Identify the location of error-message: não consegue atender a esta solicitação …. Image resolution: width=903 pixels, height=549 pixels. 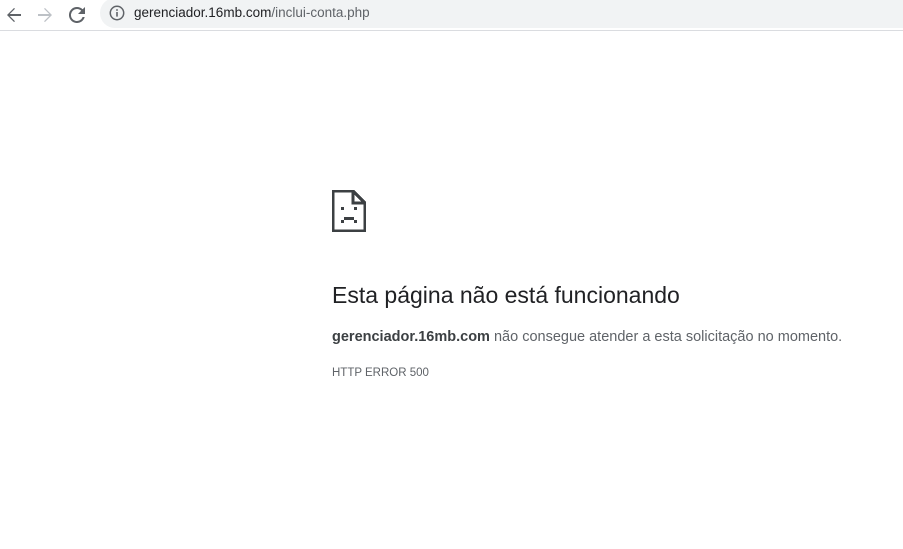
(666, 337).